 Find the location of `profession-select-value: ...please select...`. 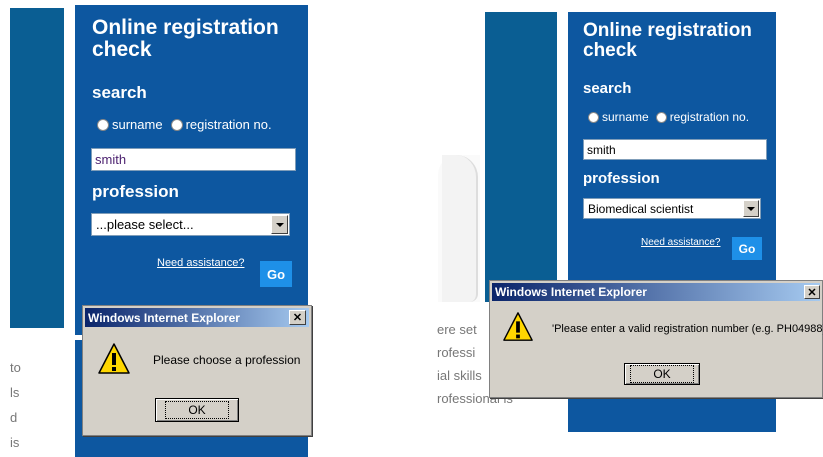

profession-select-value: ...please select... is located at coordinates (145, 224).